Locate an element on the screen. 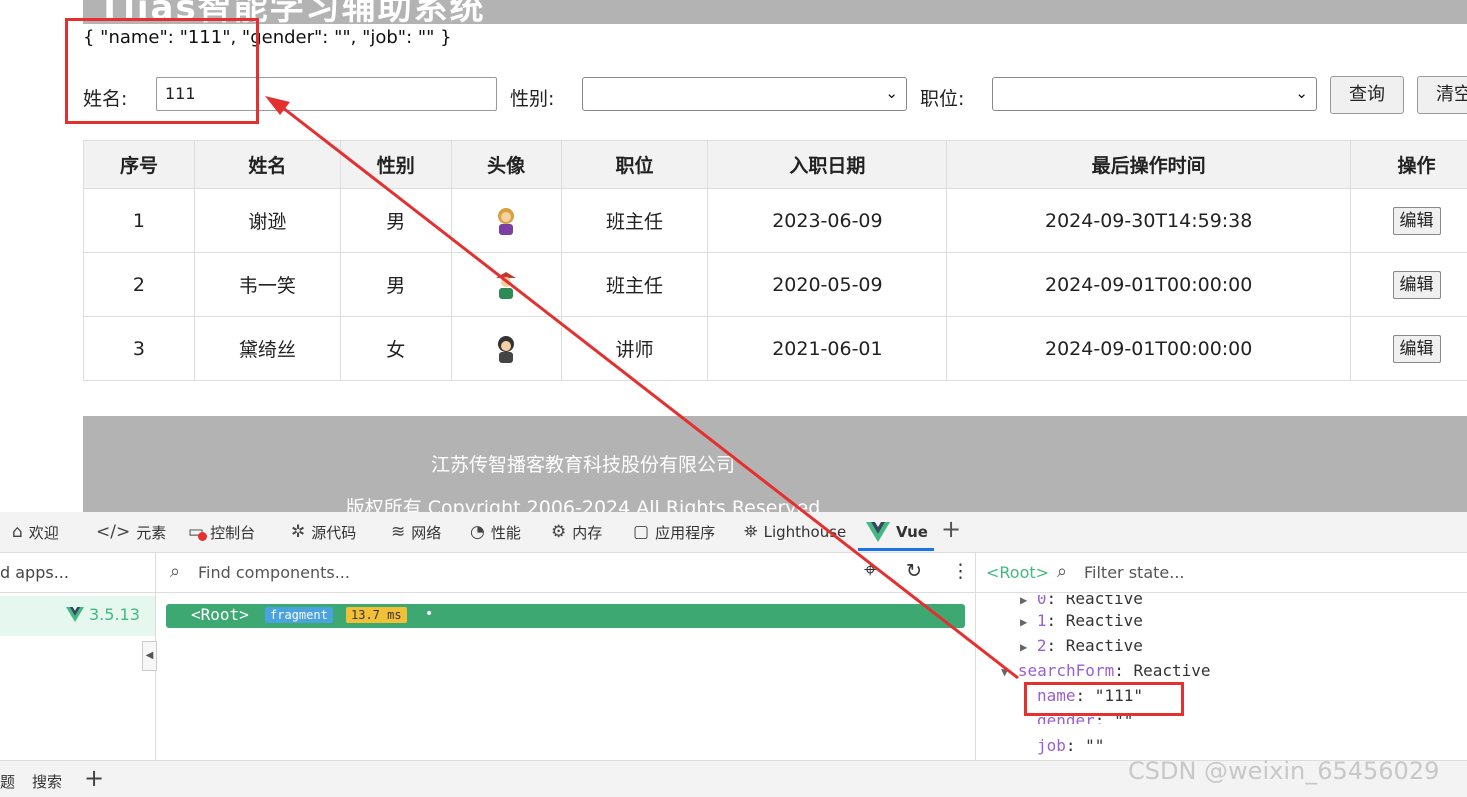 Image resolution: width=1467 pixels, height=797 pixels. column-header: 入职日期 is located at coordinates (827, 165).